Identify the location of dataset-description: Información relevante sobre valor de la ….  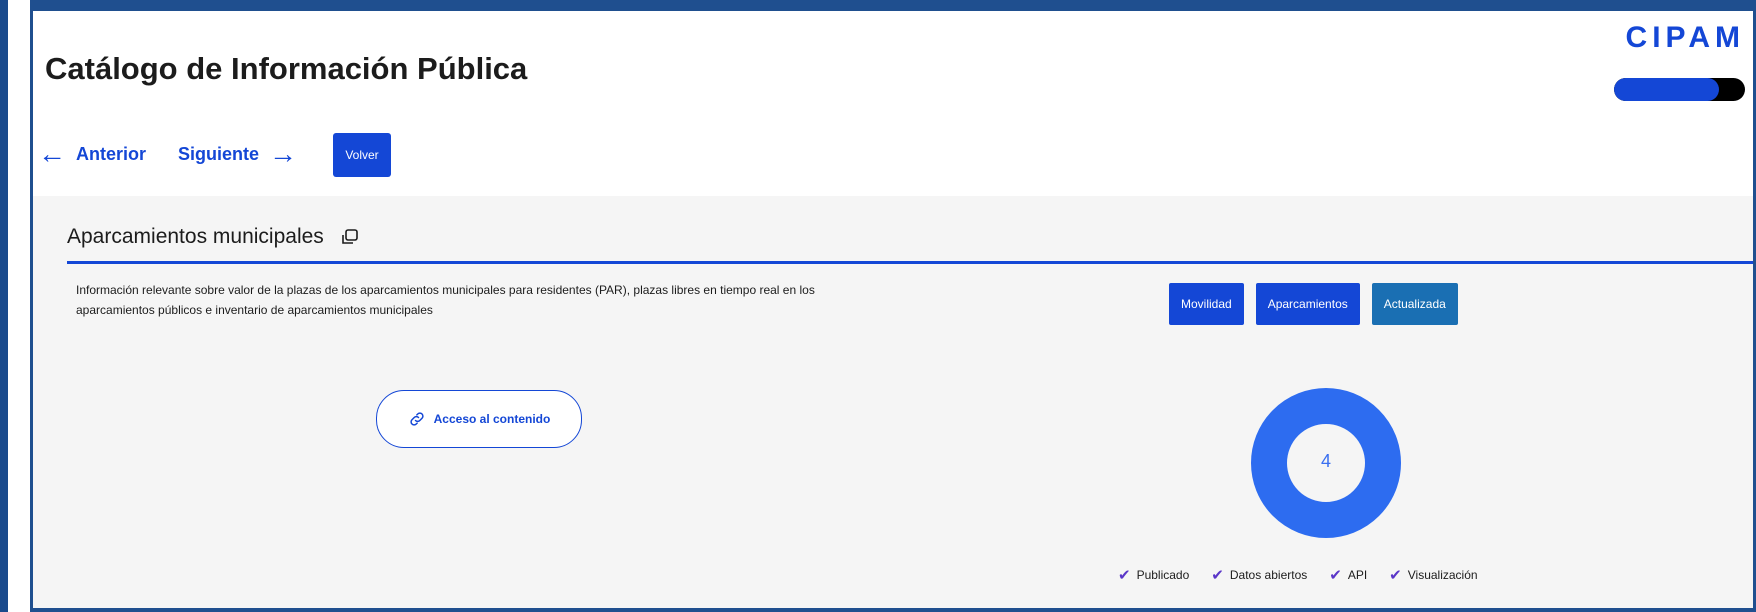
(445, 300).